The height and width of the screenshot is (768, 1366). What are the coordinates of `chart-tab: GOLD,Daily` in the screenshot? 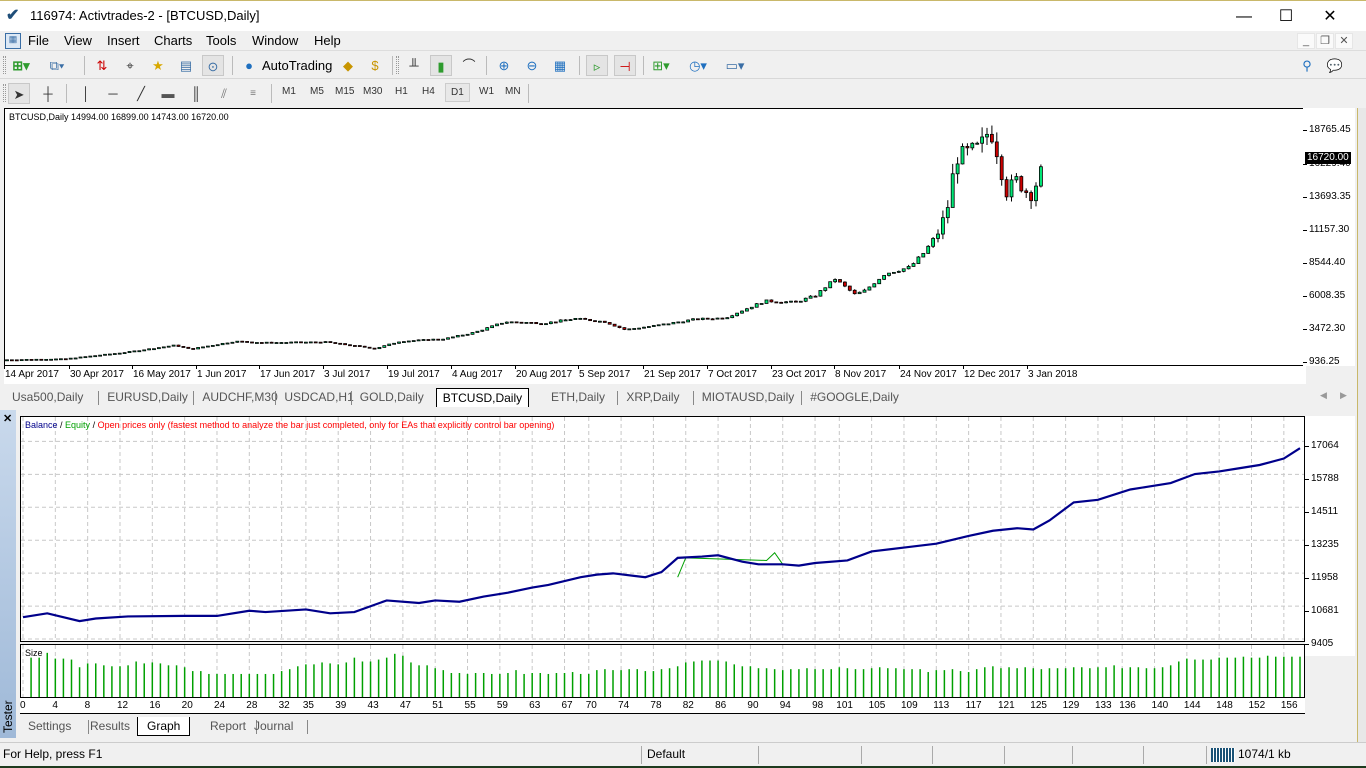 It's located at (392, 397).